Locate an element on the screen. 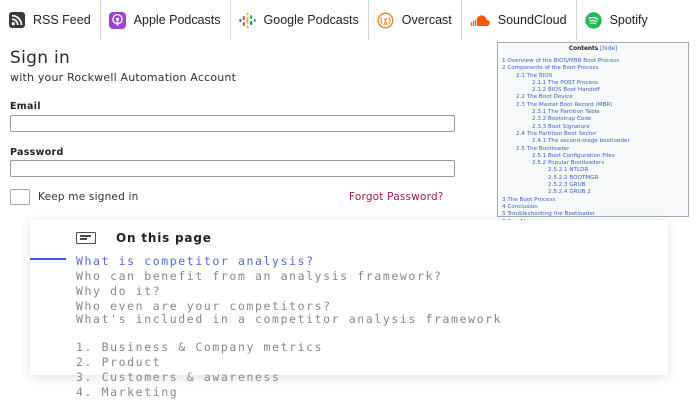  on-this-page-title: On this page is located at coordinates (164, 238).